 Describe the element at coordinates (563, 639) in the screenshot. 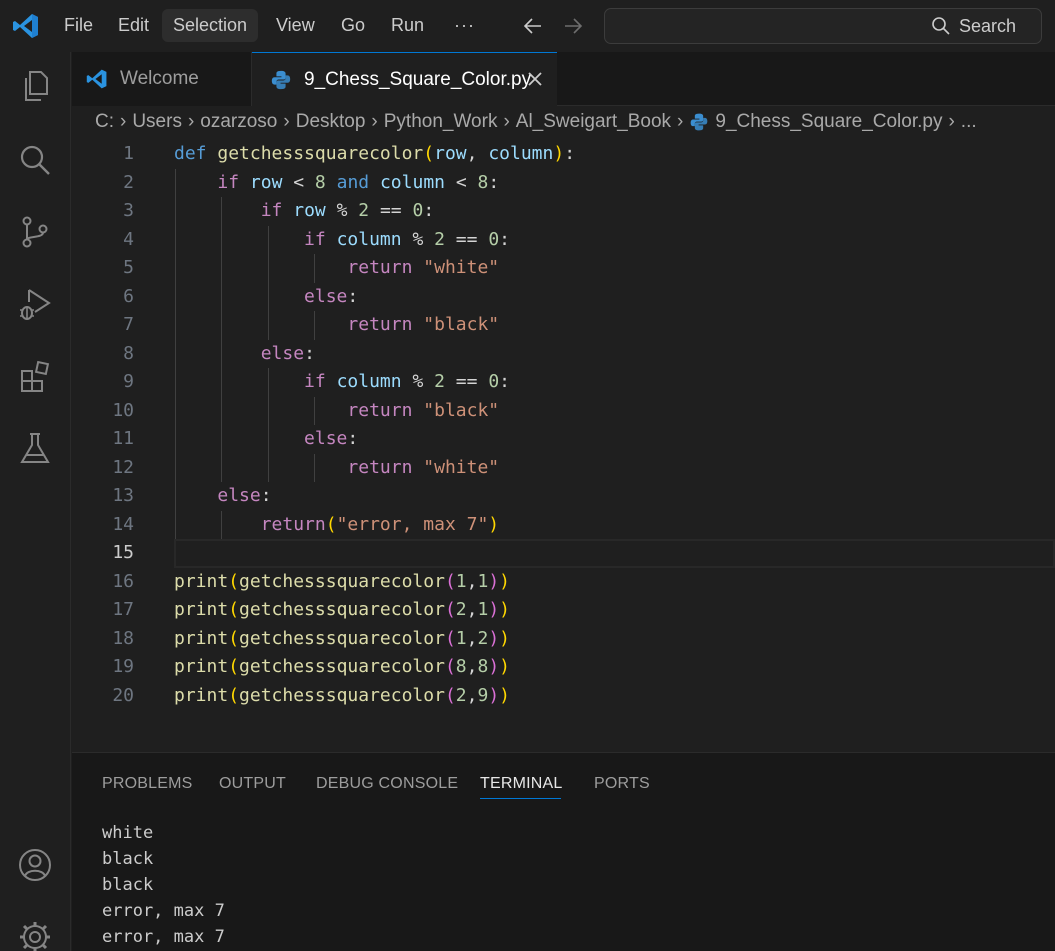

I see `code-line: 18 print(getchesssquarecolor(1,2))` at that location.